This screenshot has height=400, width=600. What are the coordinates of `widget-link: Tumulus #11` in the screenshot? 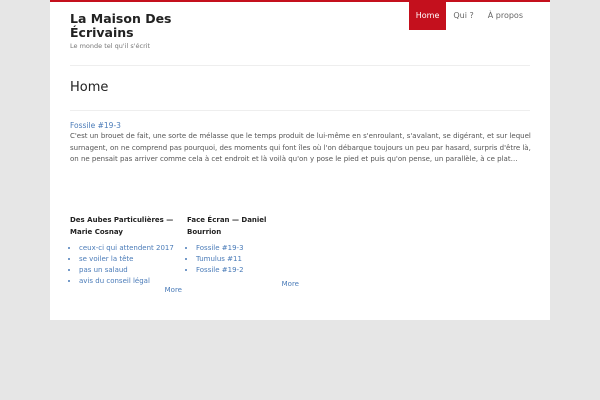 It's located at (219, 259).